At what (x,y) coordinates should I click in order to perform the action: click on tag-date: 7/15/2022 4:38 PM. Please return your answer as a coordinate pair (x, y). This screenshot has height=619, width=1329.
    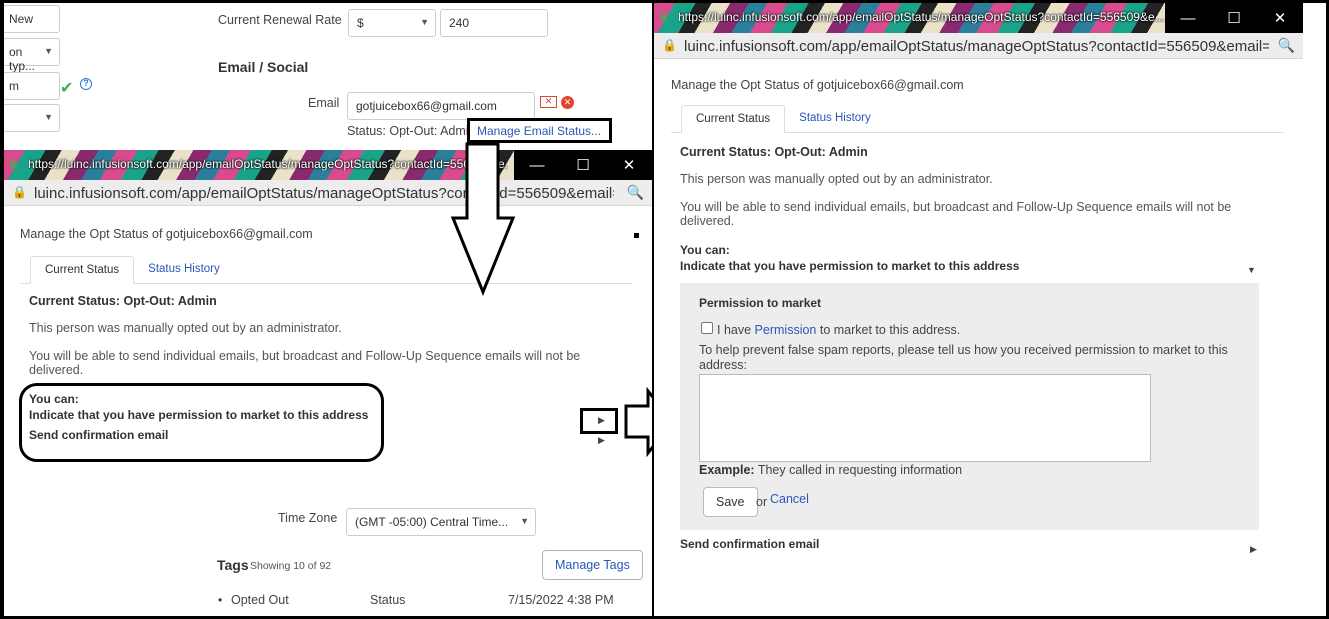
    Looking at the image, I should click on (561, 600).